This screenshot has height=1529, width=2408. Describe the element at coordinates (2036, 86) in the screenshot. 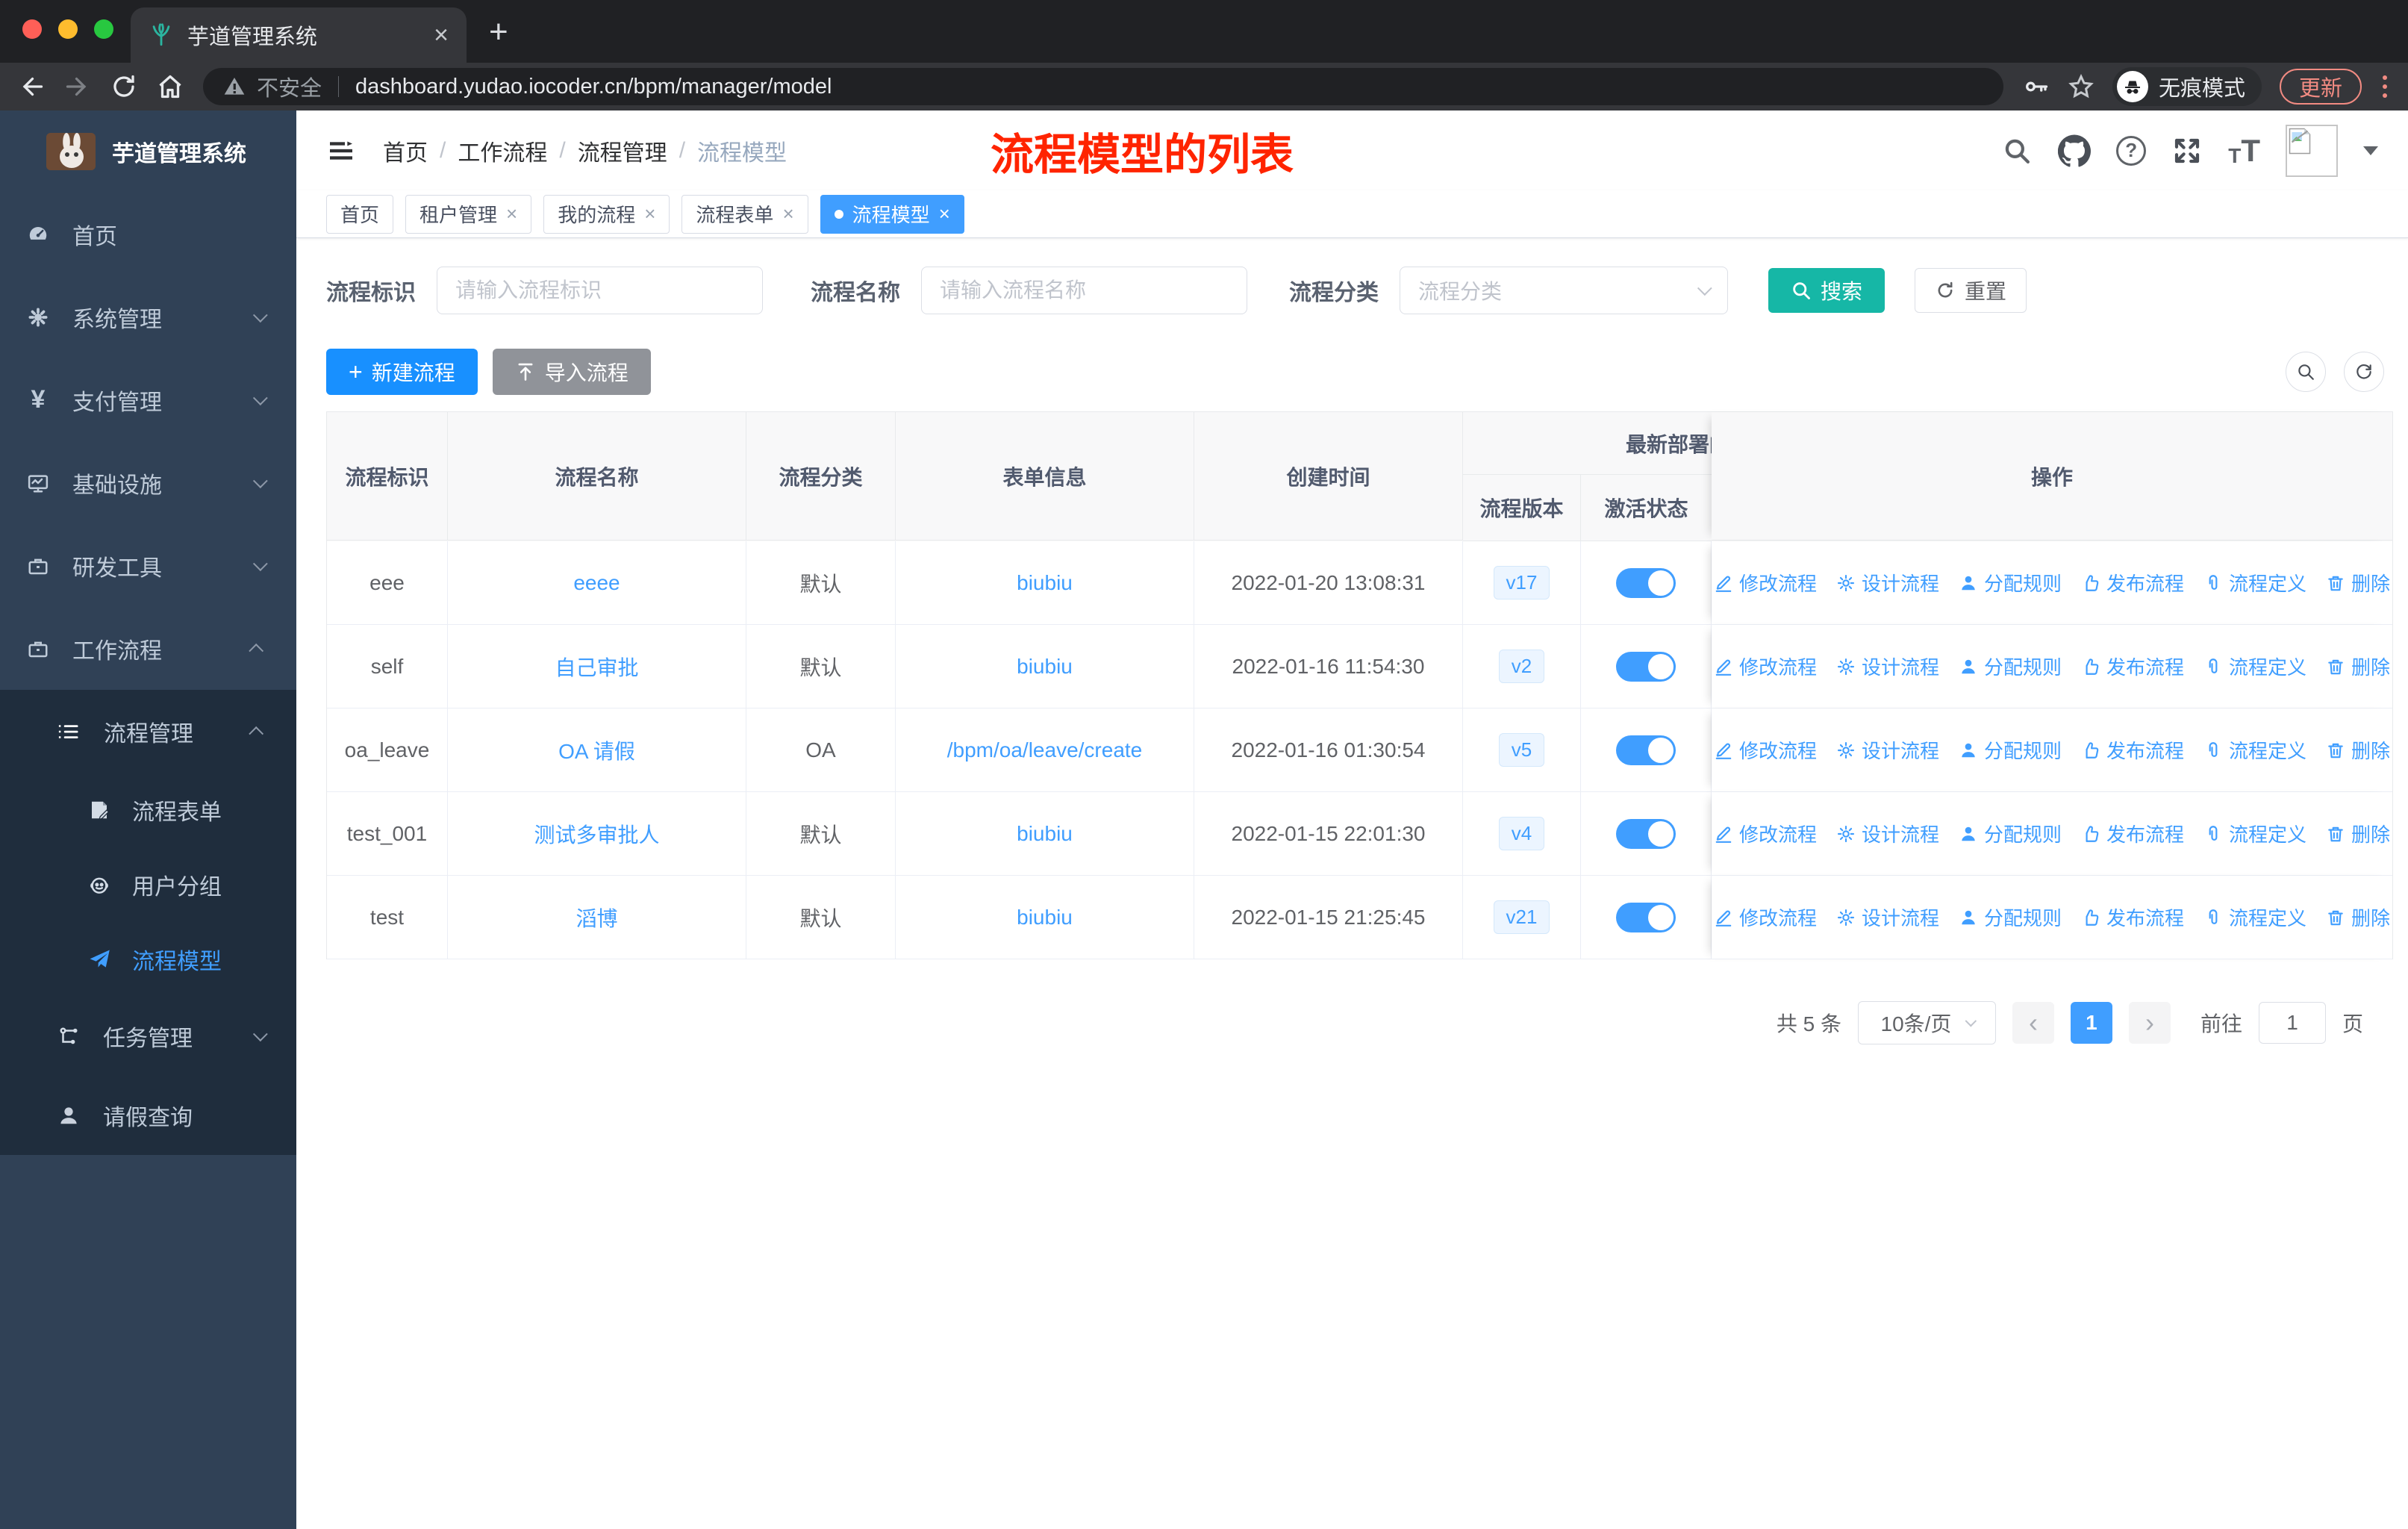

I see `password-key-icon` at that location.